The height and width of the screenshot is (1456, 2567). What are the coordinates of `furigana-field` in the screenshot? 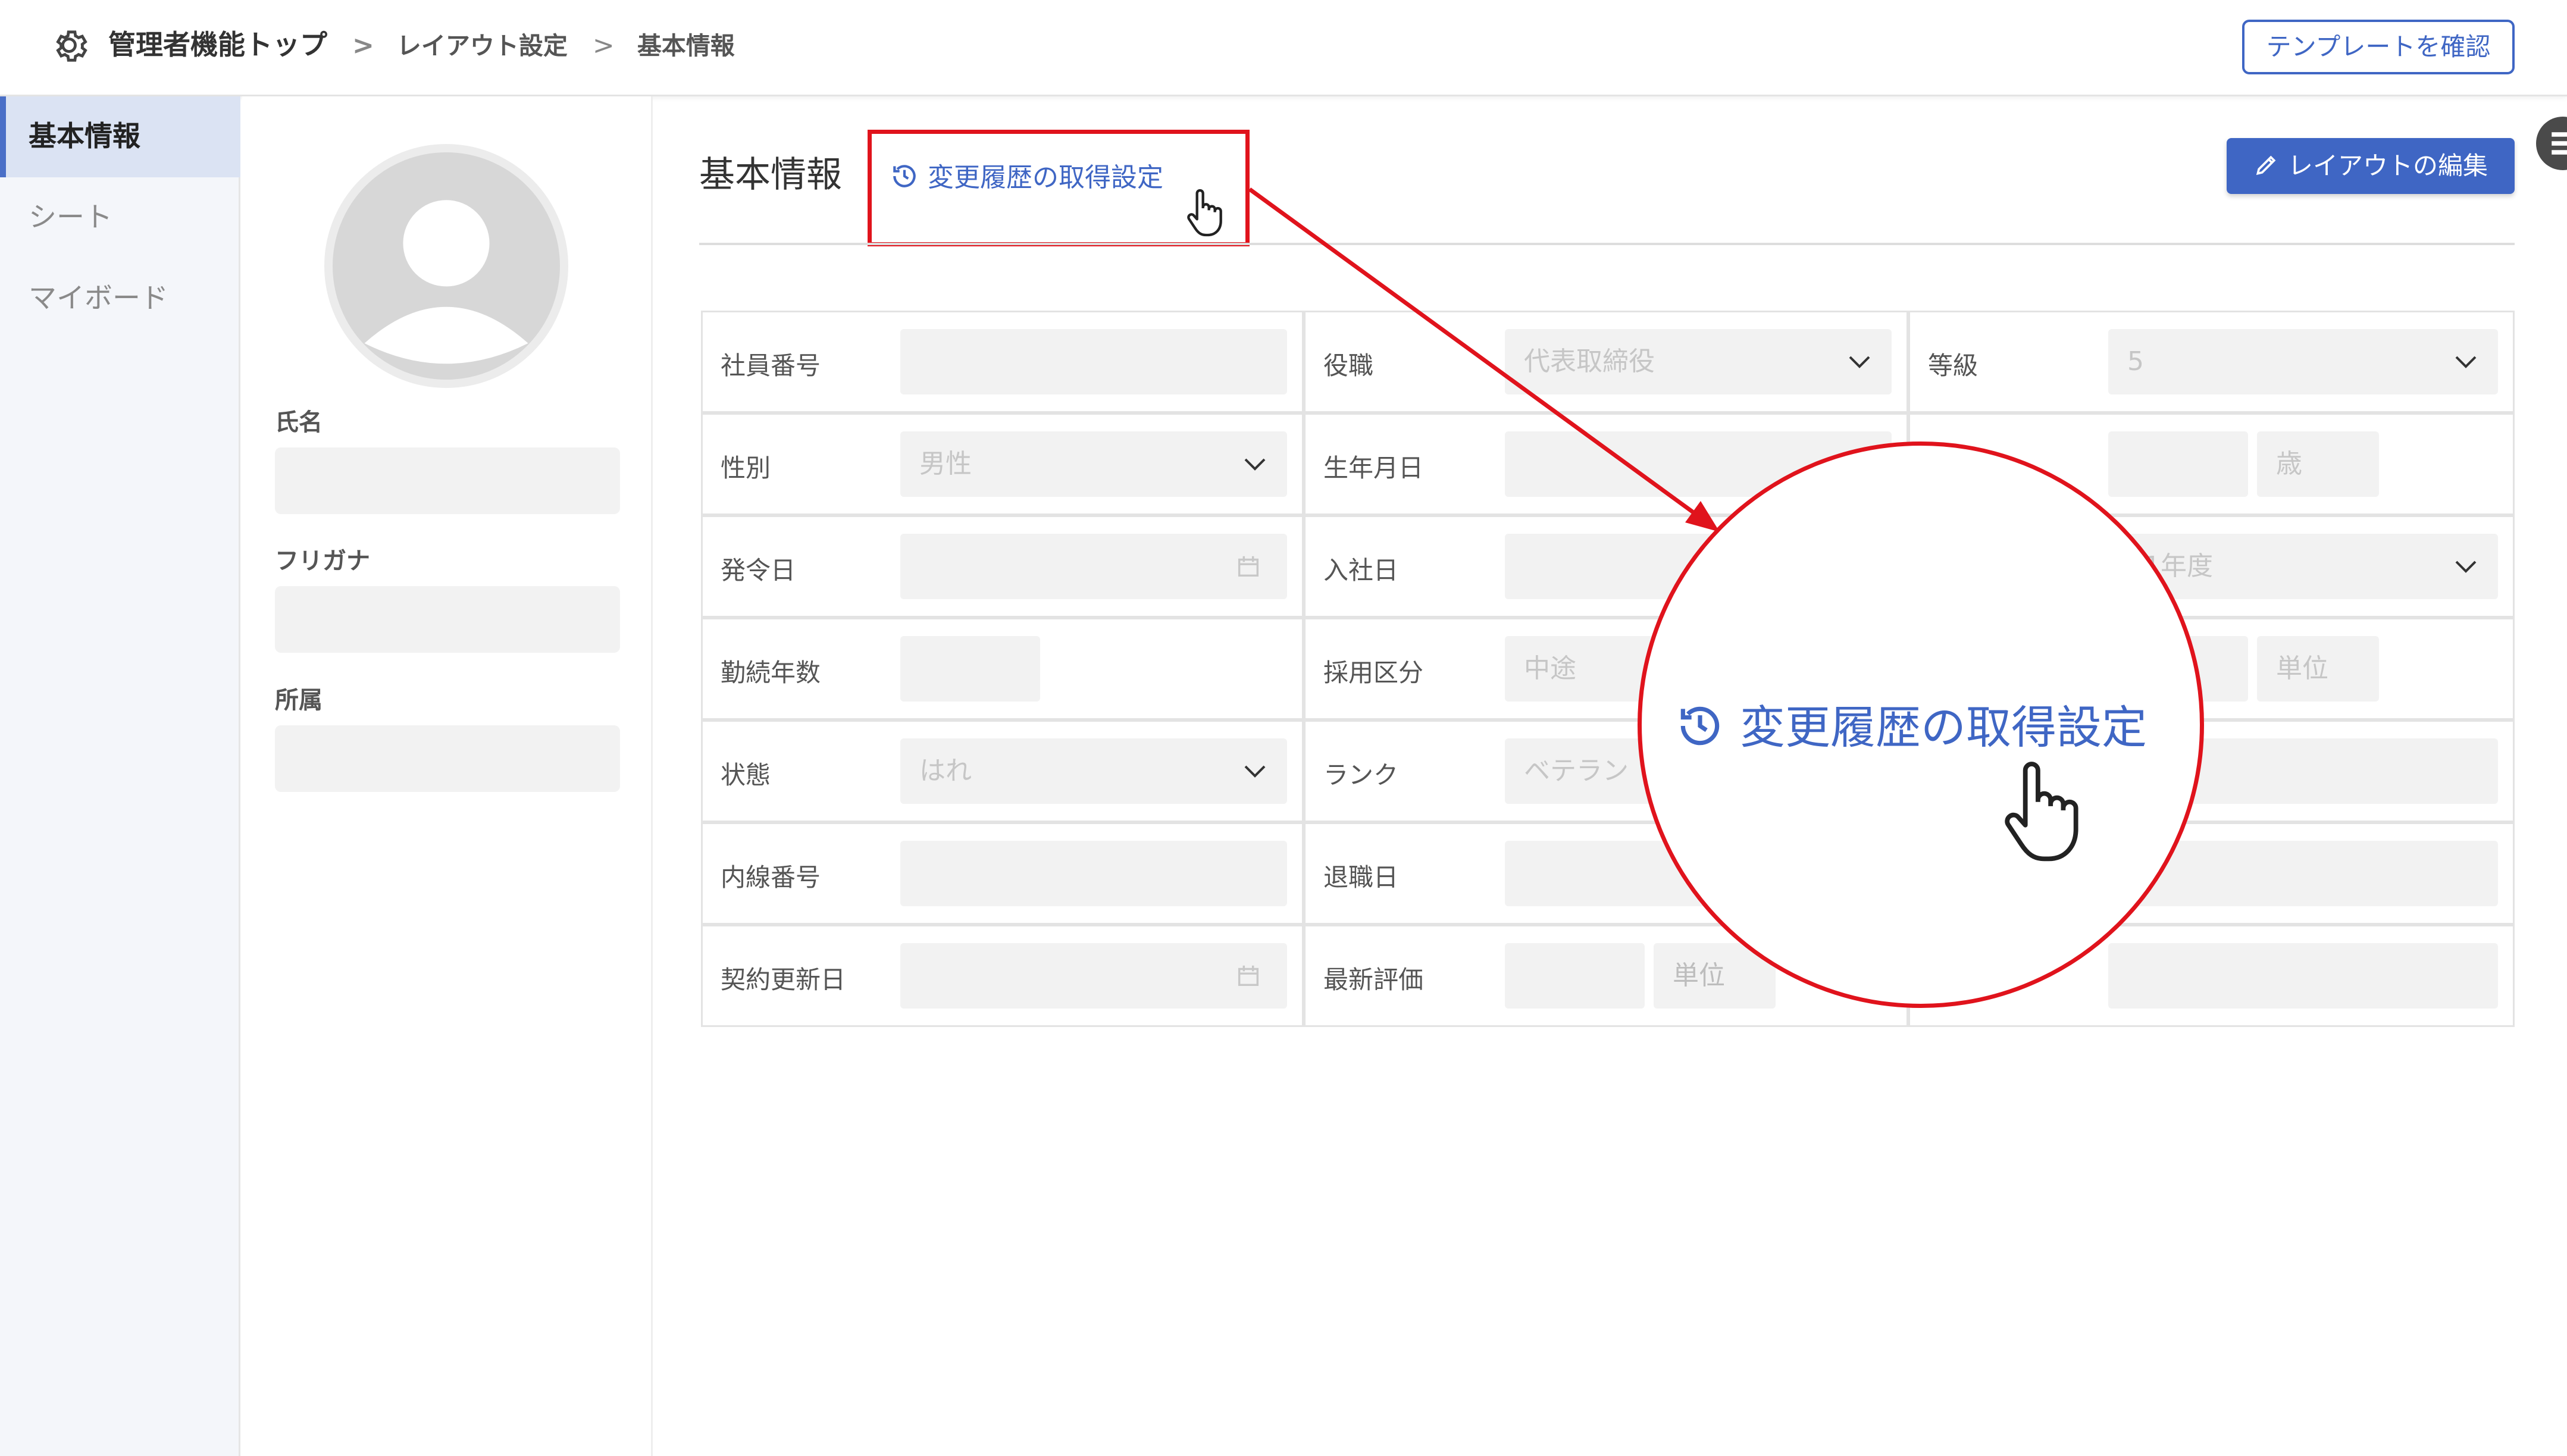 It's located at (447, 619).